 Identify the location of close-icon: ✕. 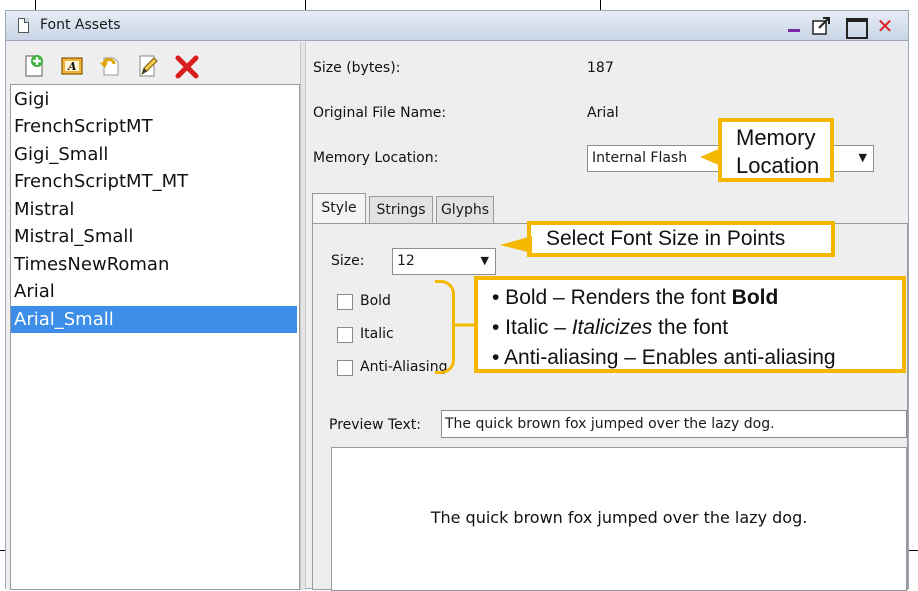
(885, 26).